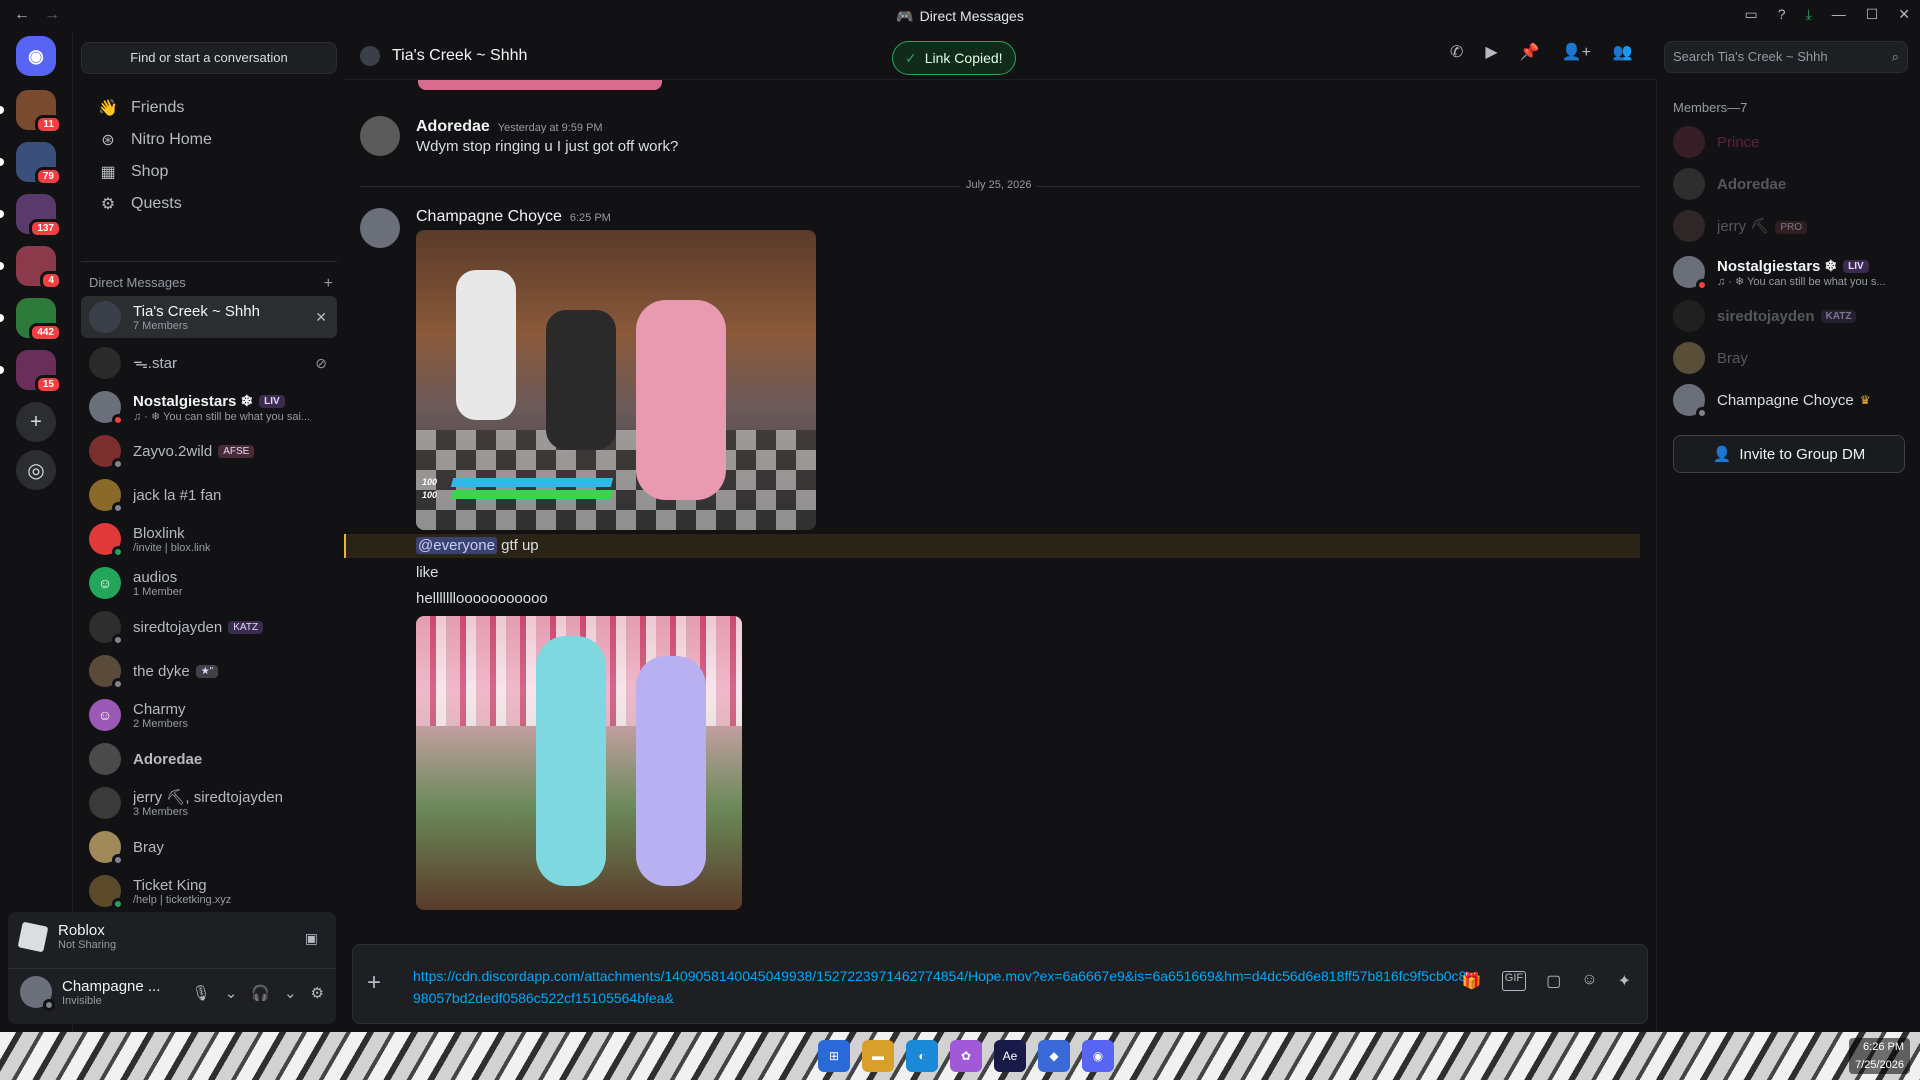 This screenshot has height=1080, width=1920. I want to click on status-offline, so click(1702, 413).